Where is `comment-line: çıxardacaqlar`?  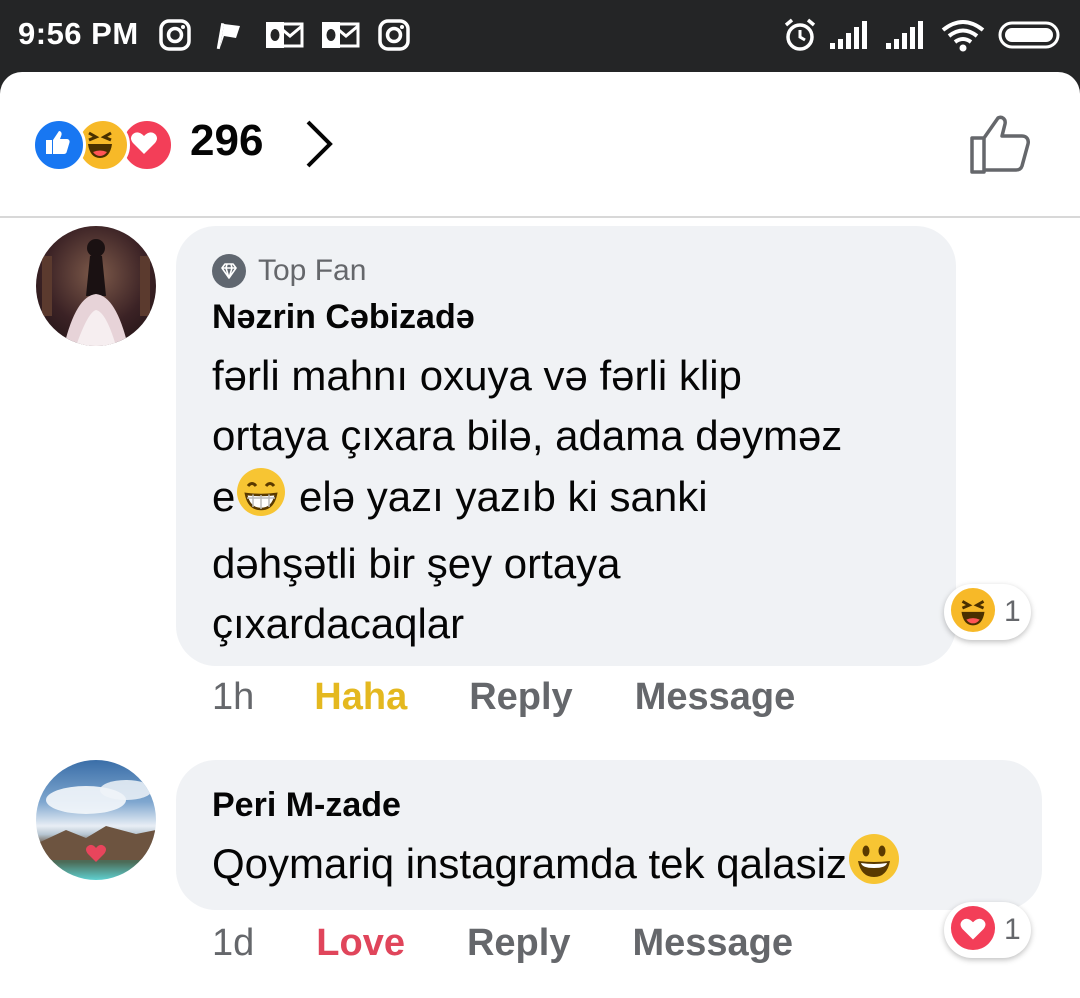 comment-line: çıxardacaqlar is located at coordinates (338, 623).